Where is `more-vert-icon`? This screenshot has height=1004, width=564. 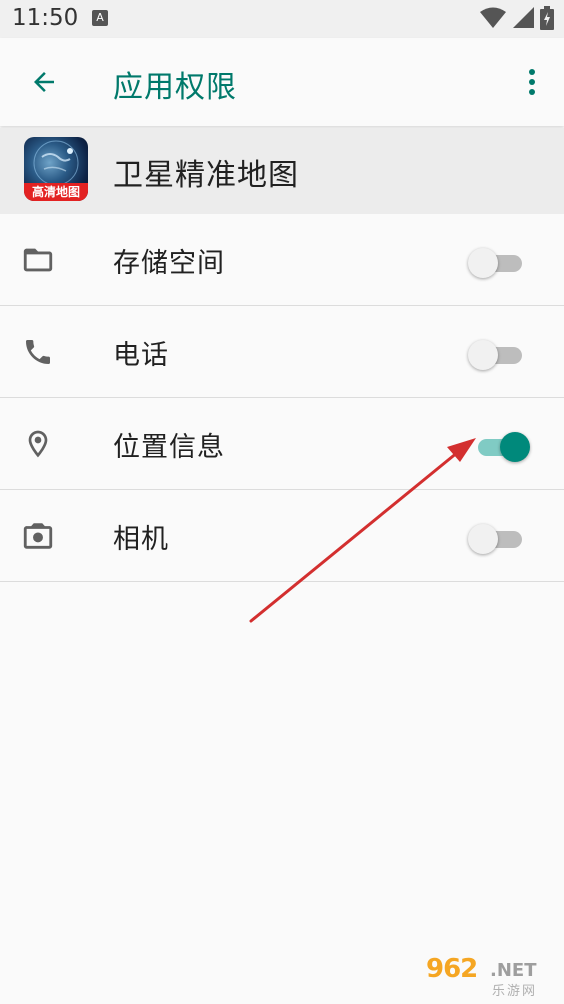 more-vert-icon is located at coordinates (532, 82).